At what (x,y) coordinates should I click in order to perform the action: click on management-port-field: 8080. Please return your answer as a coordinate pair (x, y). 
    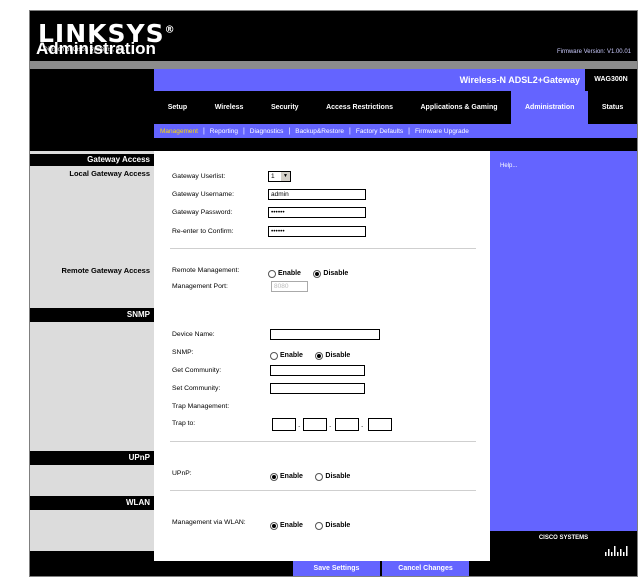
    Looking at the image, I should click on (289, 286).